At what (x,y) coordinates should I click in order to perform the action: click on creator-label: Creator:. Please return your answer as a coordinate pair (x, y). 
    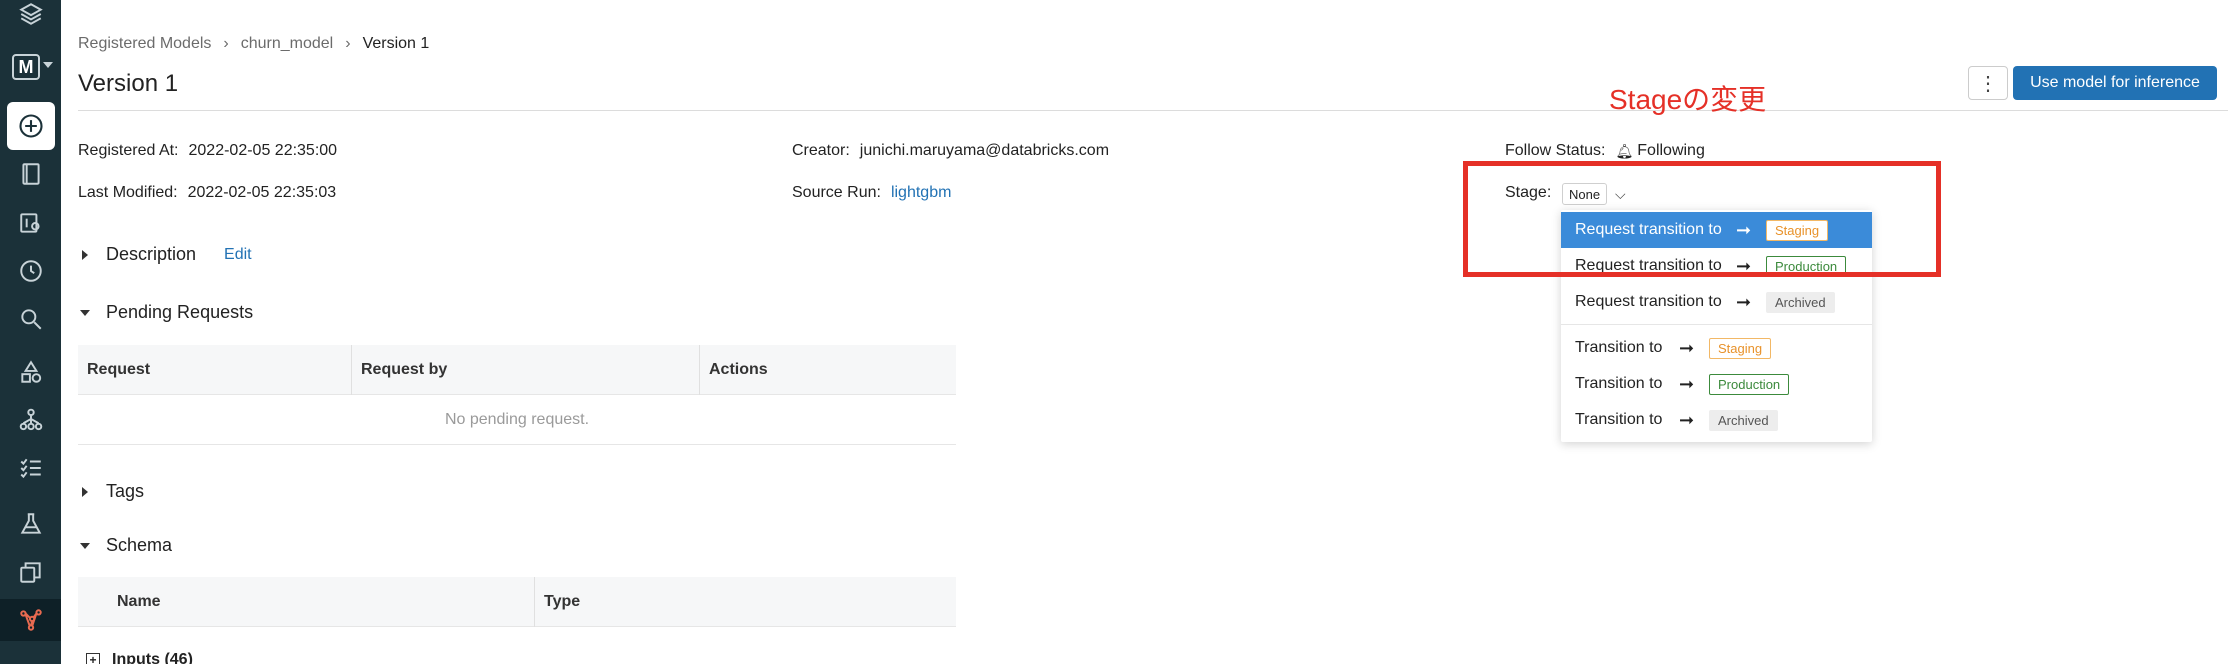
    Looking at the image, I should click on (821, 150).